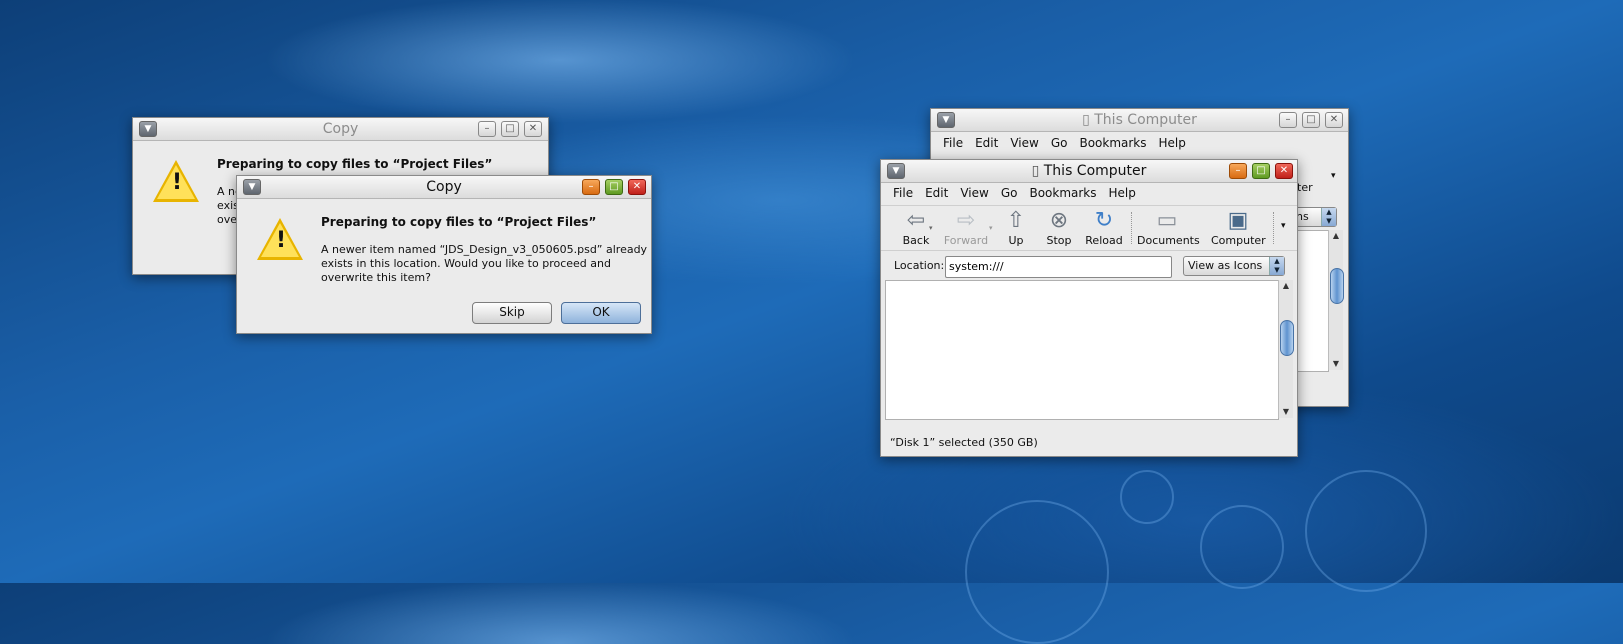 The height and width of the screenshot is (644, 1623). I want to click on computer-icon: ▣, so click(1238, 220).